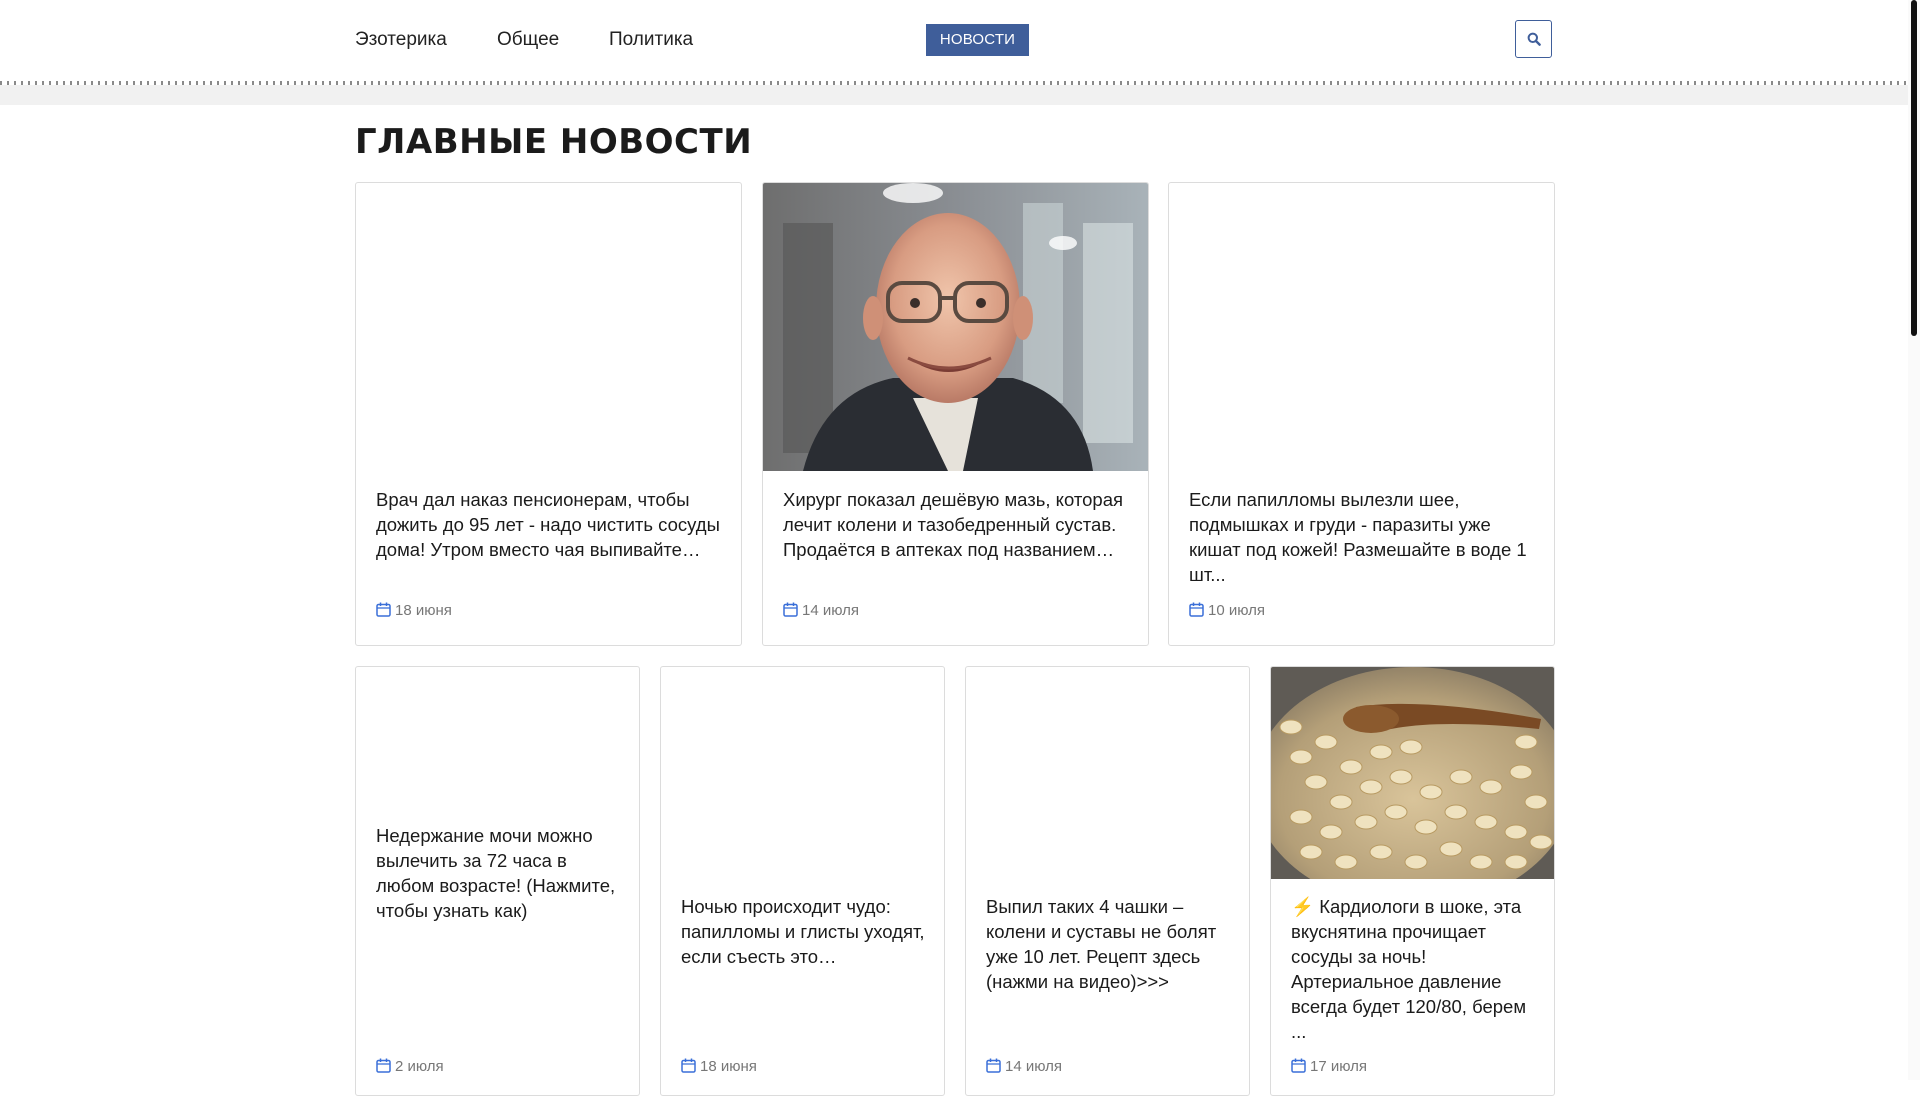  What do you see at coordinates (1914, 168) in the screenshot?
I see `scrollbar-thumb` at bounding box center [1914, 168].